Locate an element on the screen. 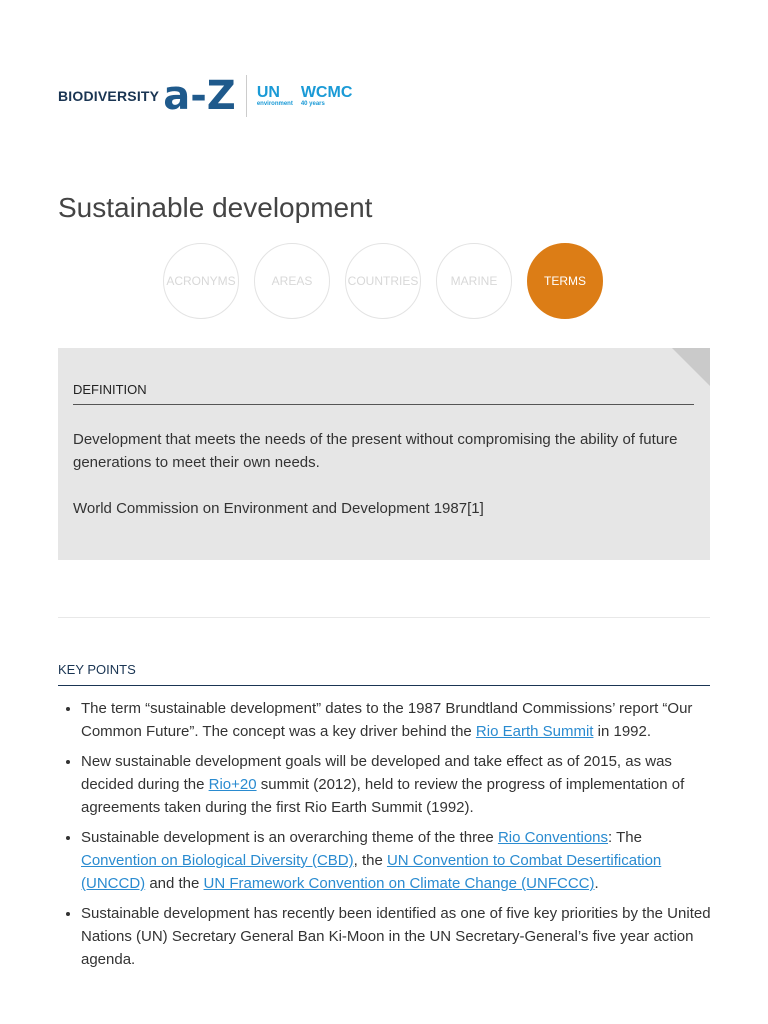 This screenshot has height=1024, width=768. logo-wcmc: WCMC 40 years is located at coordinates (326, 96).